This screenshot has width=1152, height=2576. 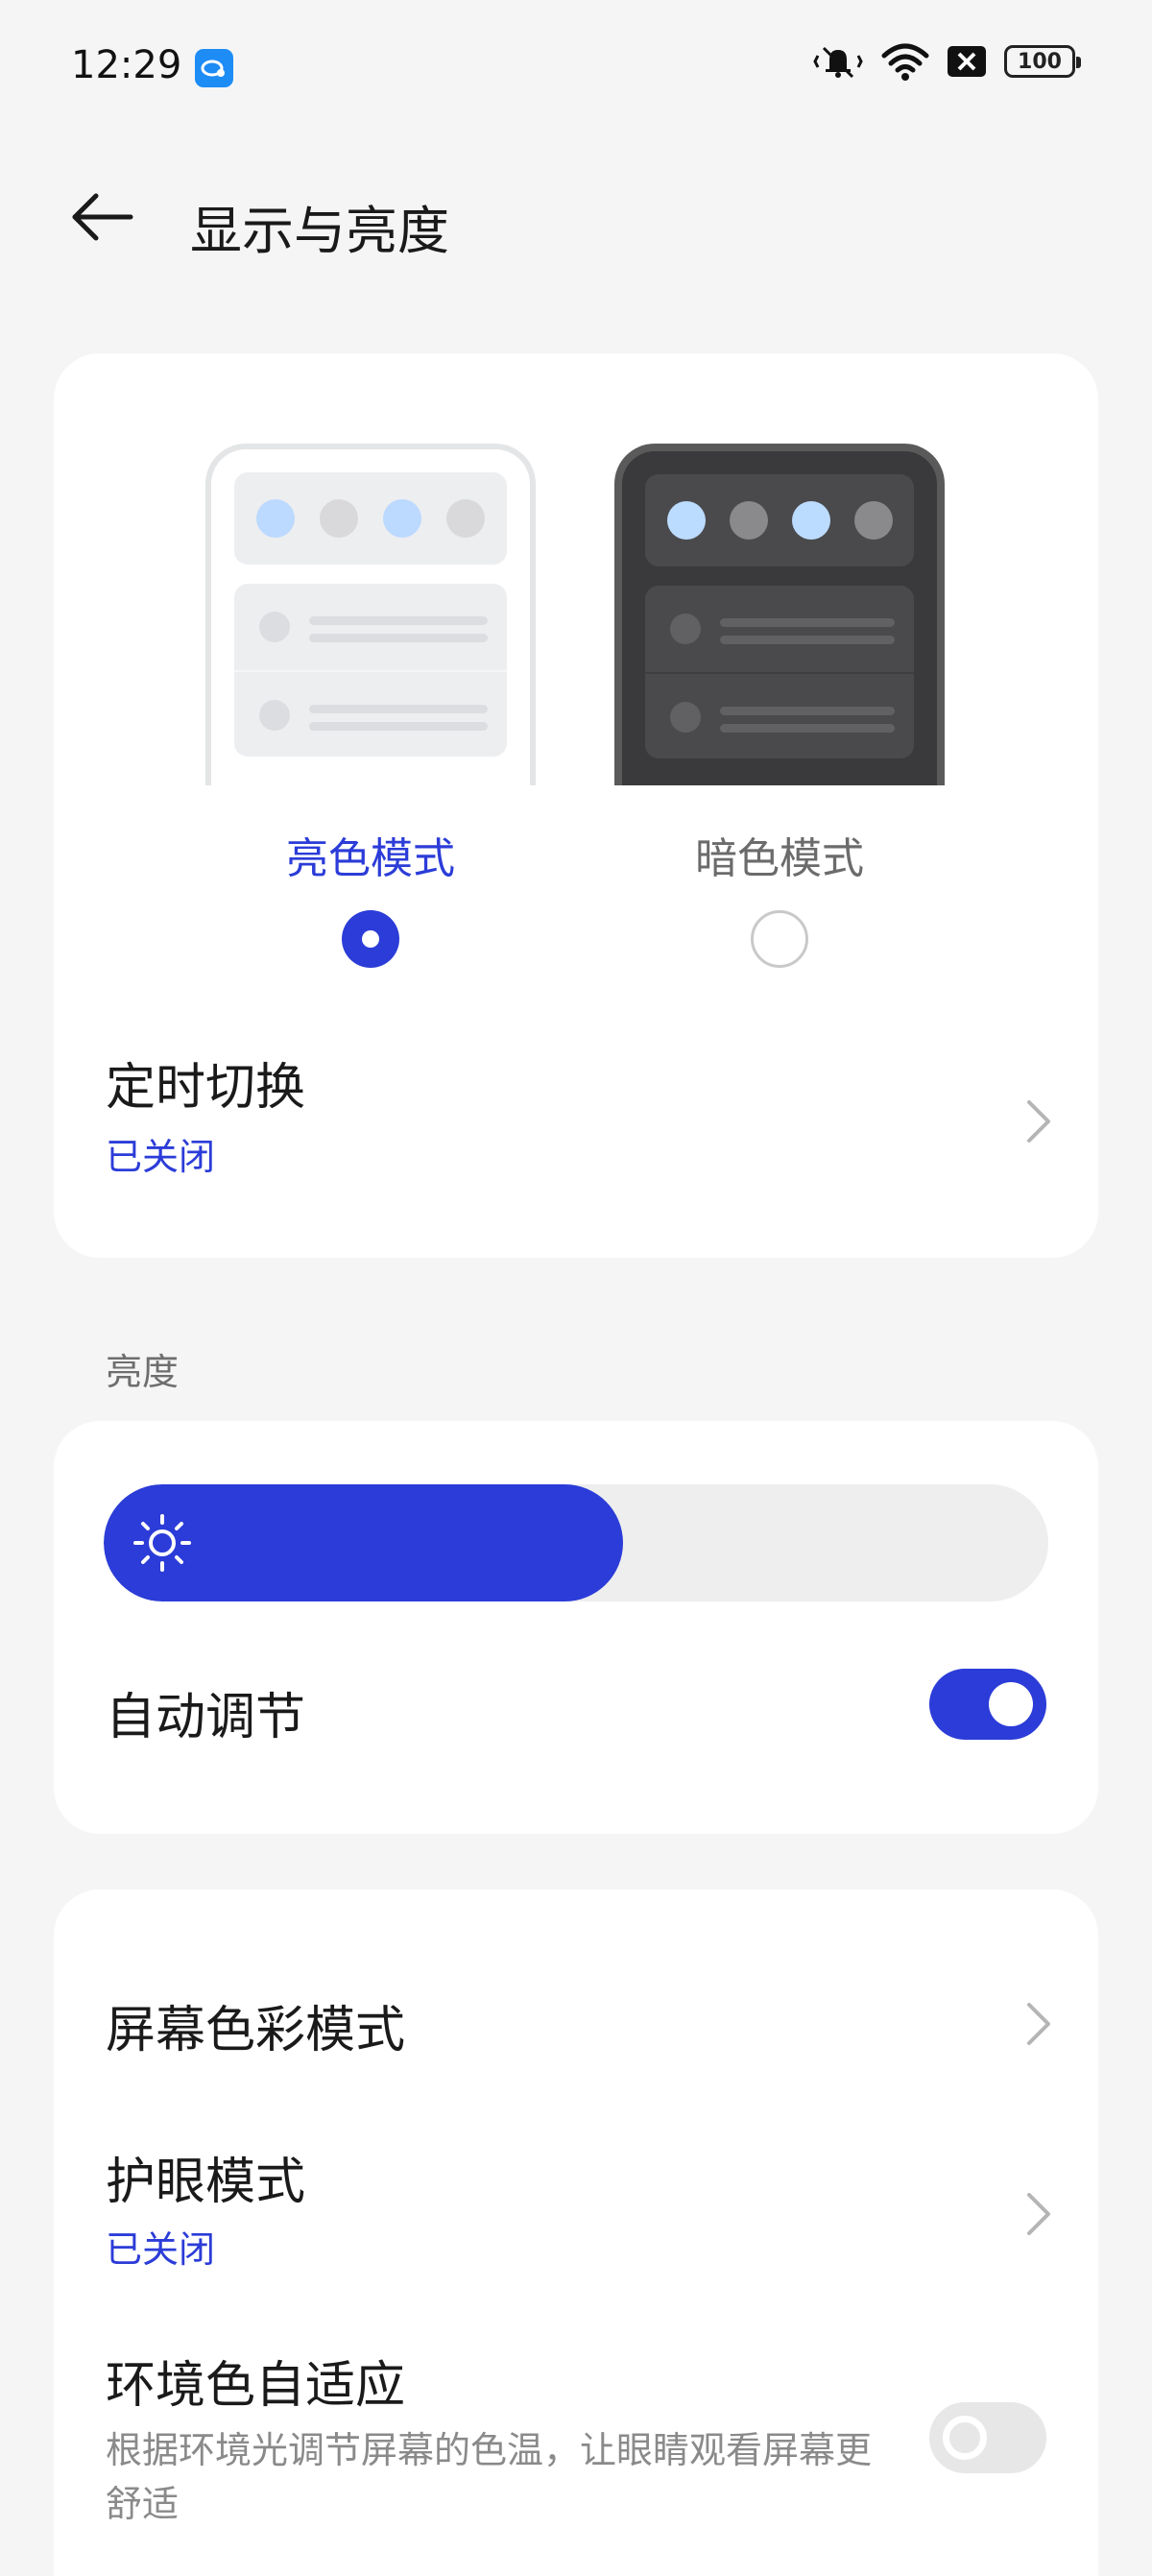 I want to click on auto-adjust-toggle, so click(x=988, y=1704).